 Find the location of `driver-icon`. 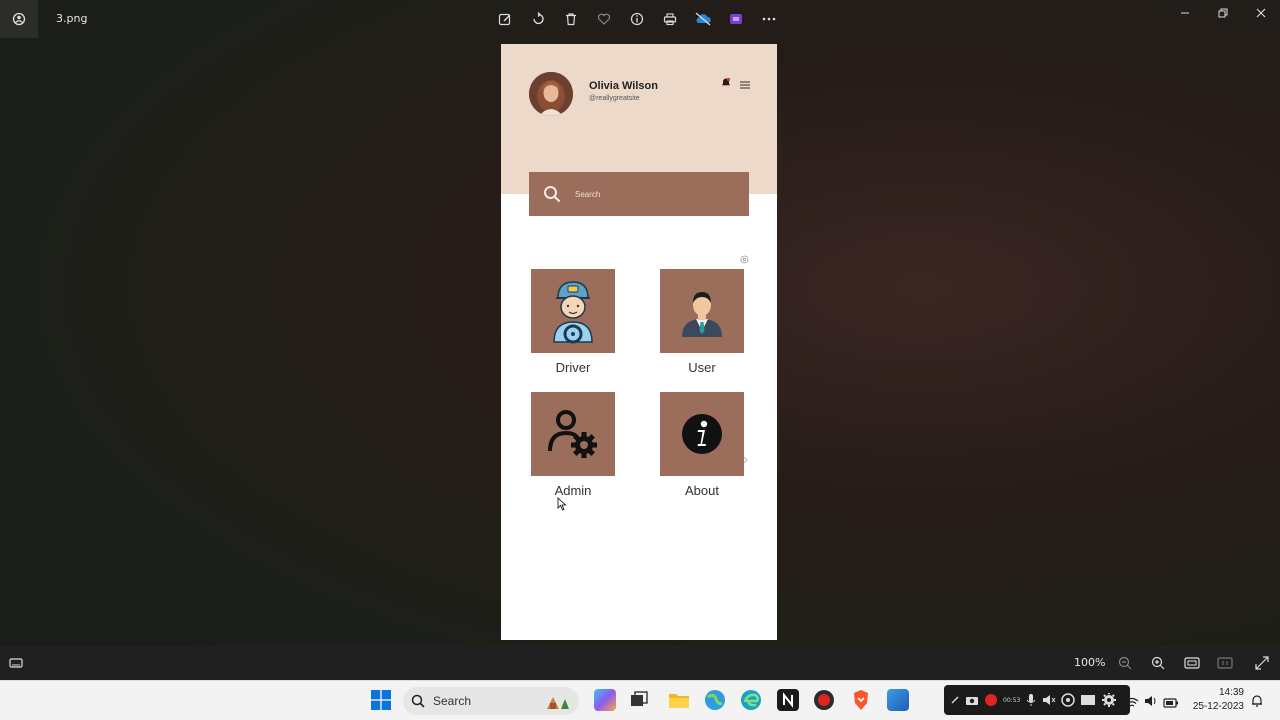

driver-icon is located at coordinates (573, 312).